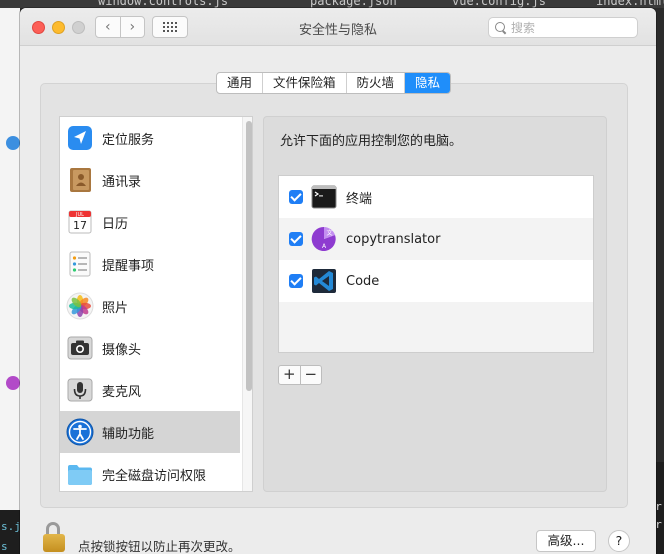  I want to click on app-row-copytranslator: 文 A copytranslator, so click(436, 239).